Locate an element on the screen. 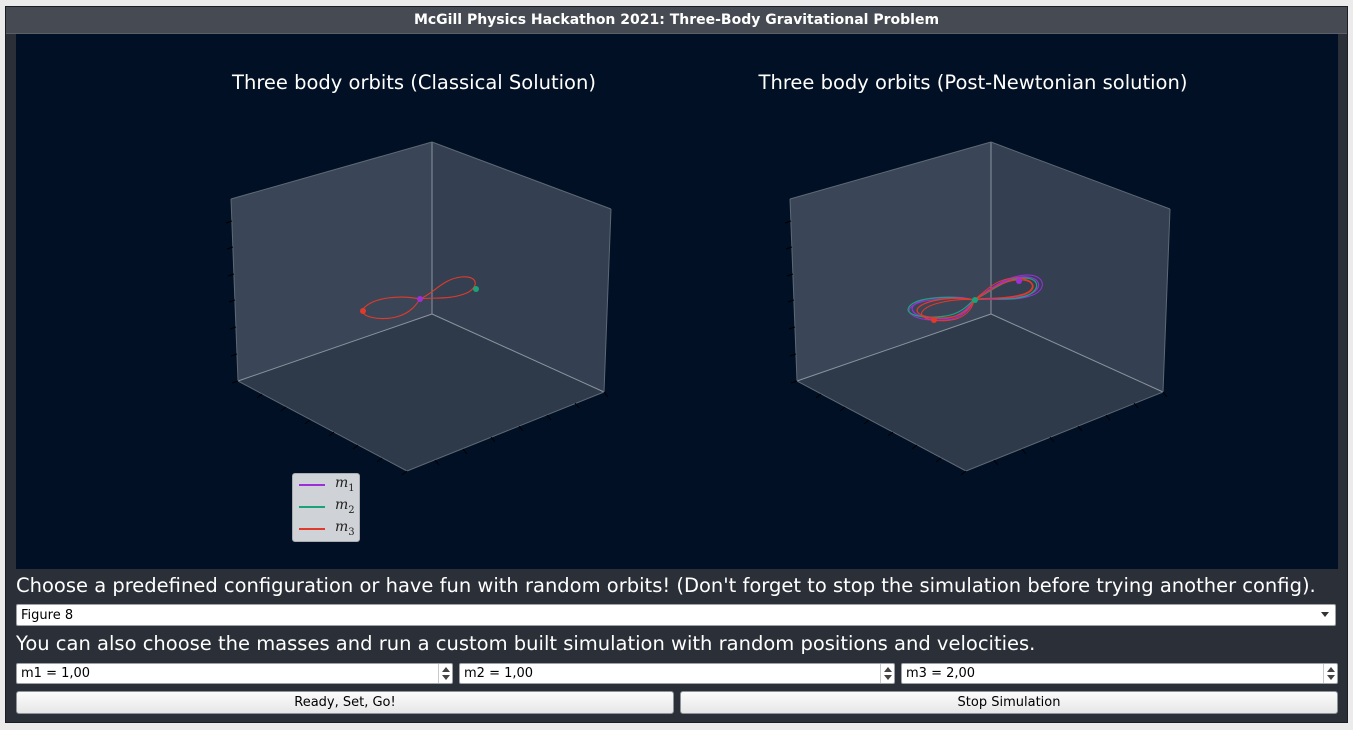  left-plot-title: Three body orbits (Classical Solution) is located at coordinates (413, 82).